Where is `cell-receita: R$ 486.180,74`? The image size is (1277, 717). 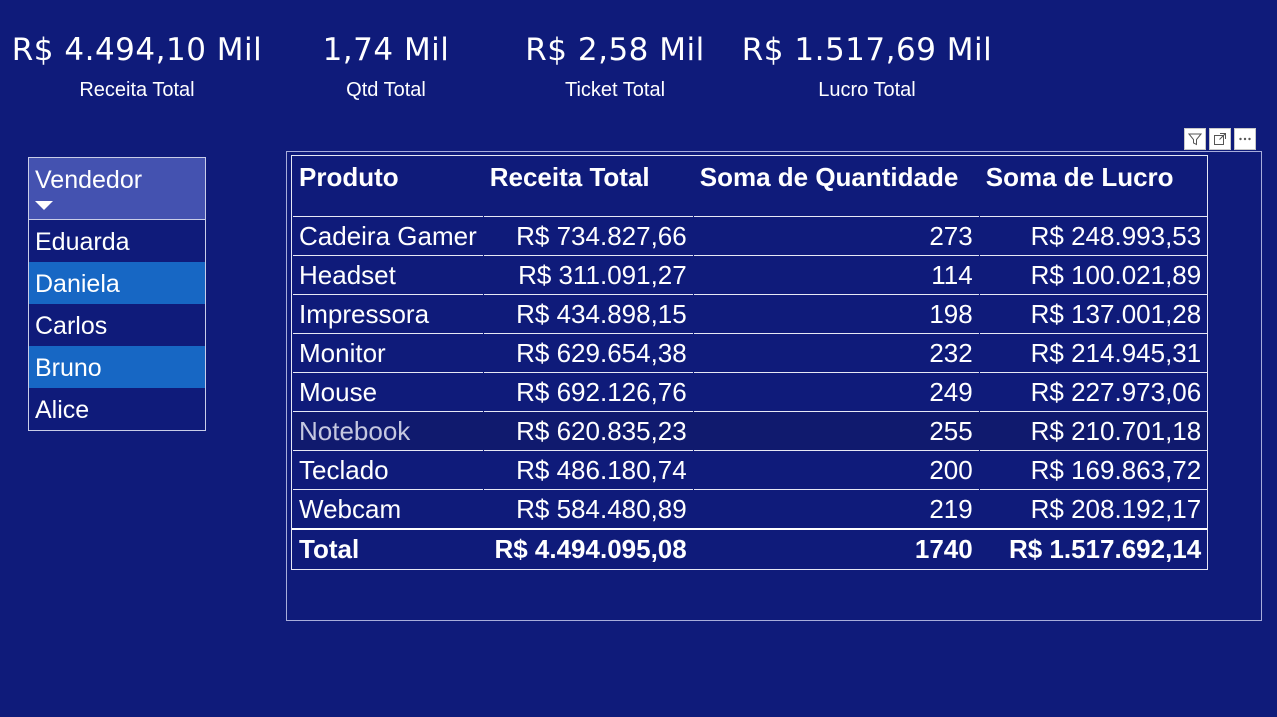
cell-receita: R$ 486.180,74 is located at coordinates (601, 469).